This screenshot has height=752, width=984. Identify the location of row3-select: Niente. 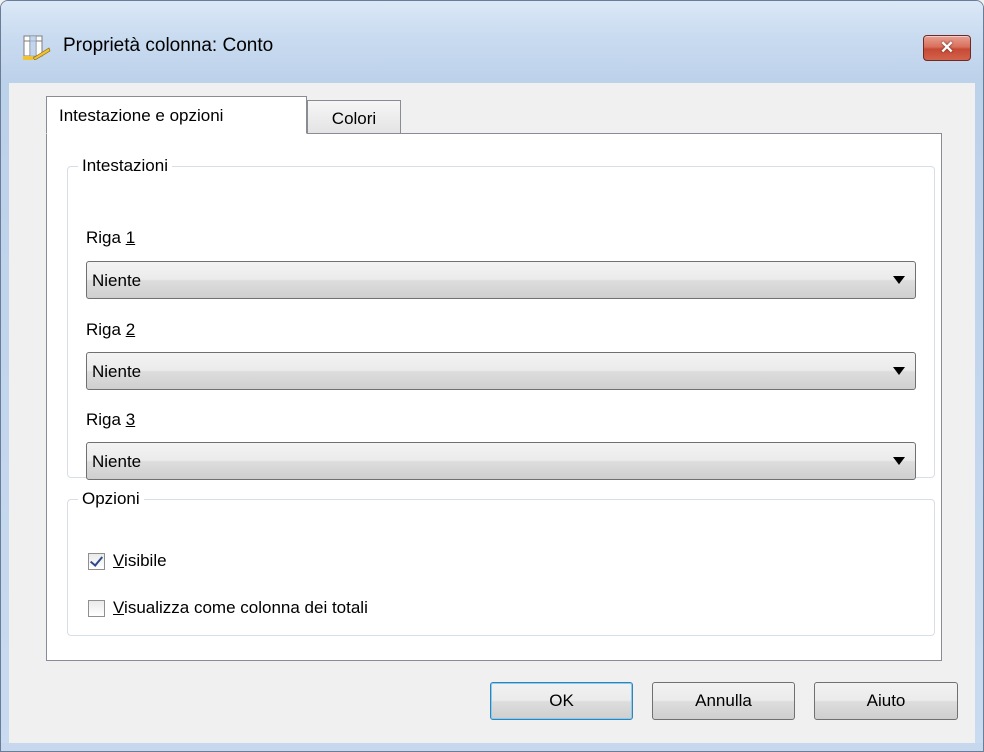
(501, 461).